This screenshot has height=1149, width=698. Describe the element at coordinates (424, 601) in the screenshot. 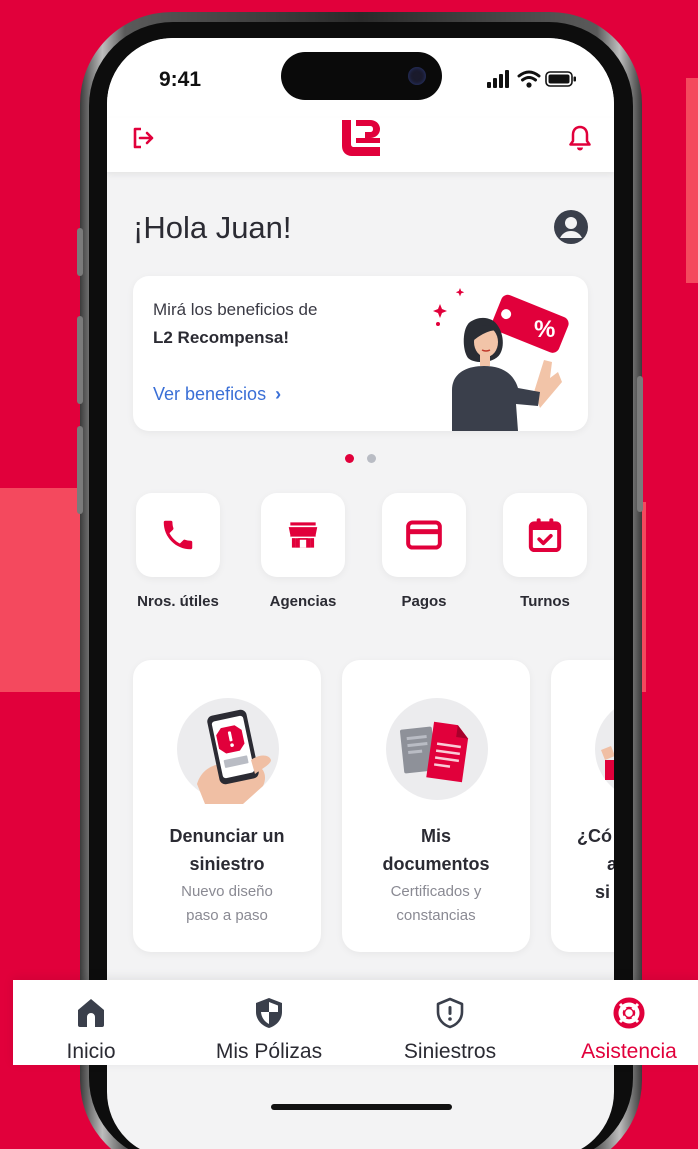

I see `quick-action-label: Pagos` at that location.